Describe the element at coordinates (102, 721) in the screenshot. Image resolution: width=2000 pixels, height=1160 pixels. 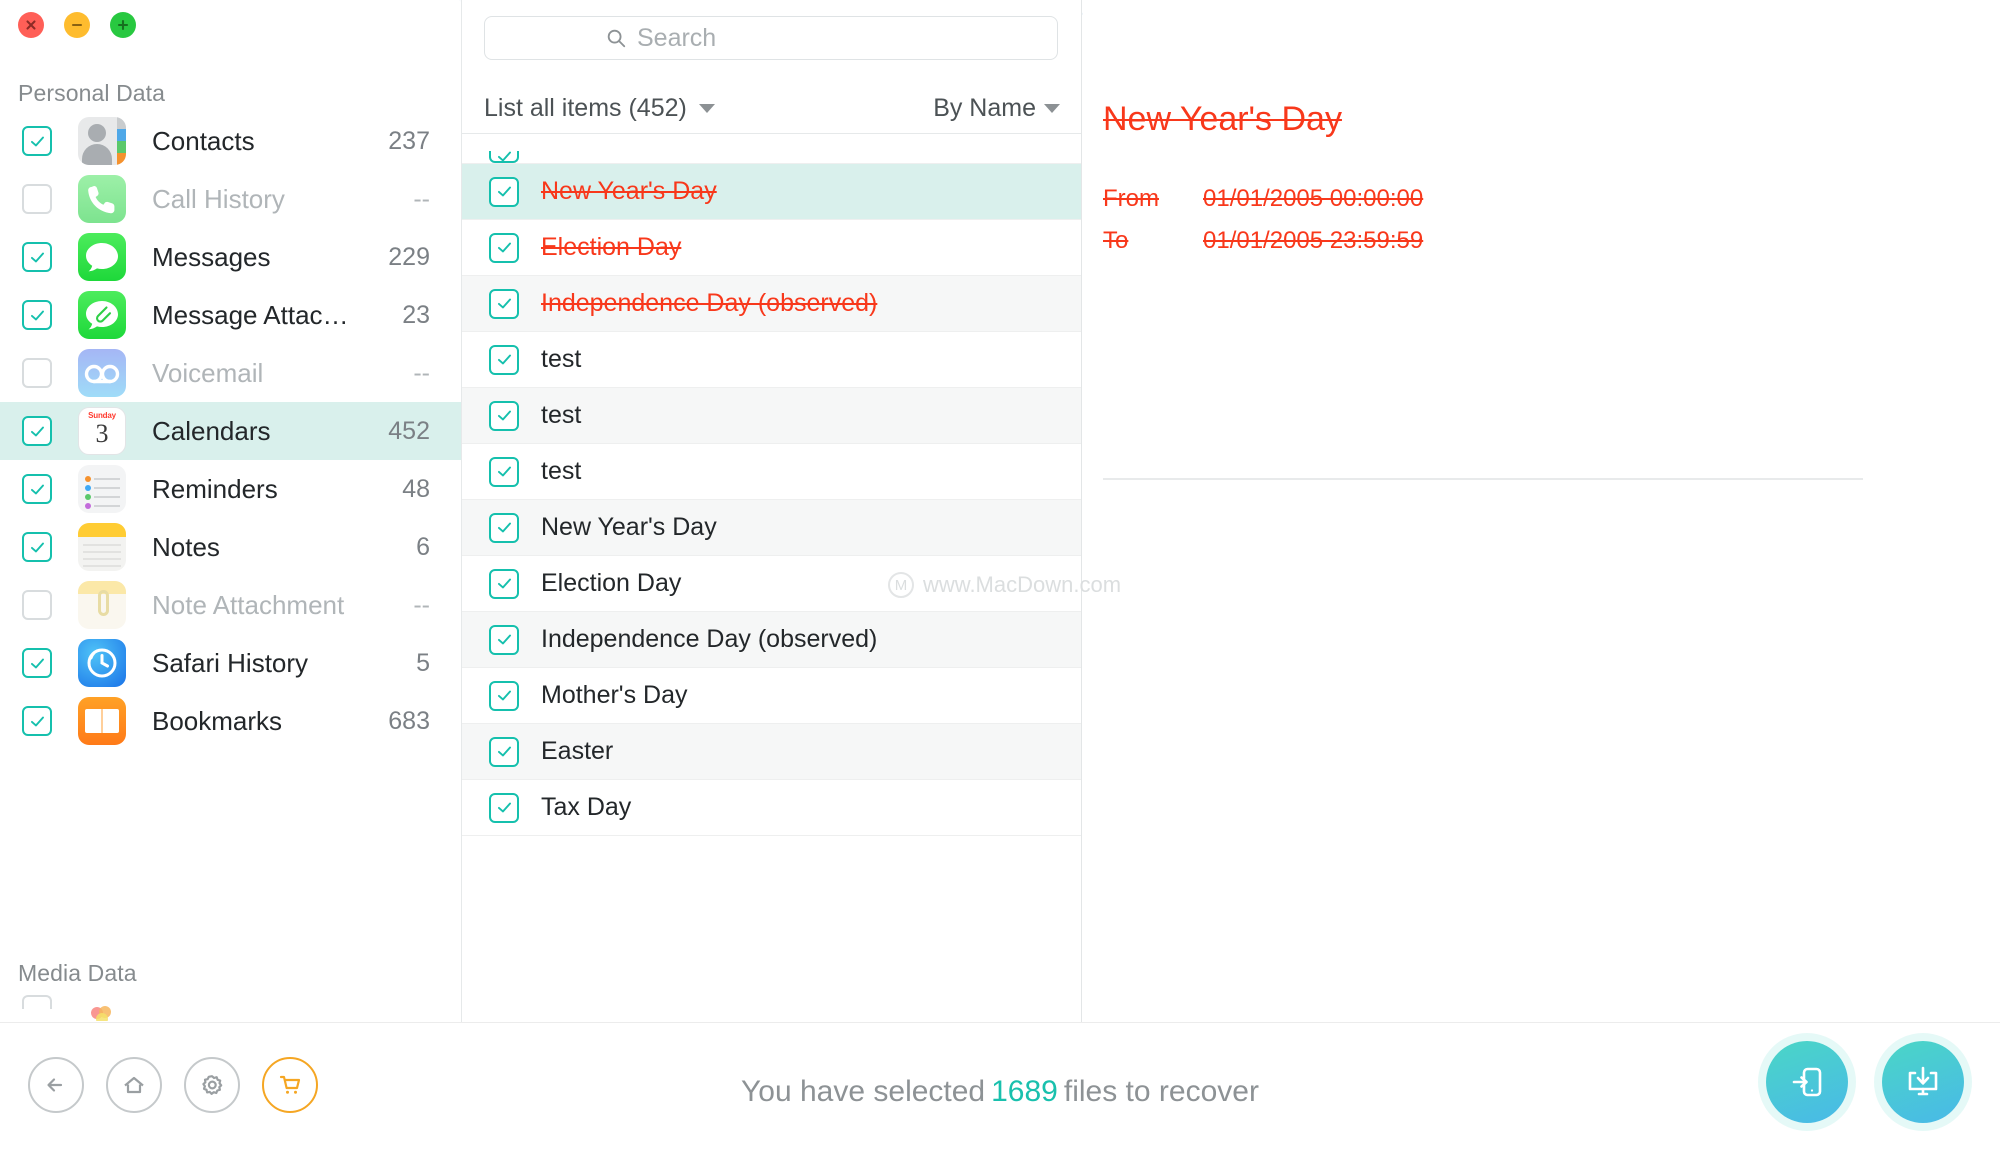
I see `bookmarks-icon` at that location.